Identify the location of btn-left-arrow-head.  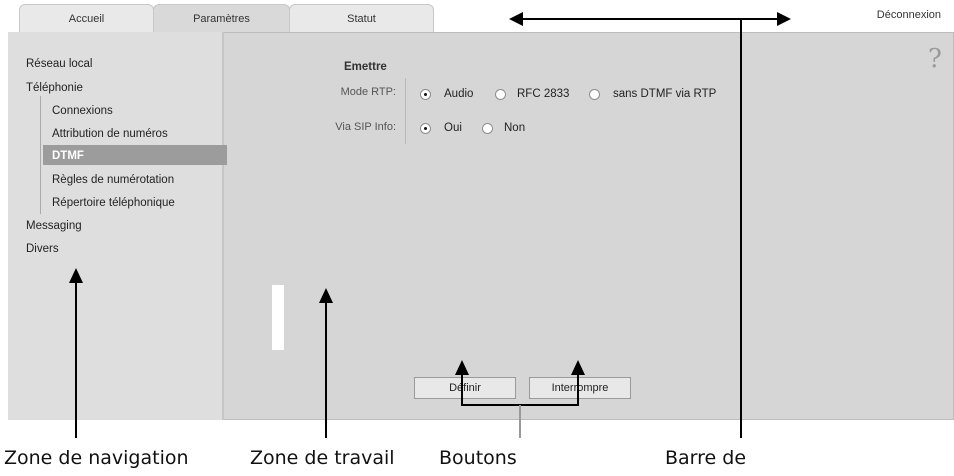
(462, 367).